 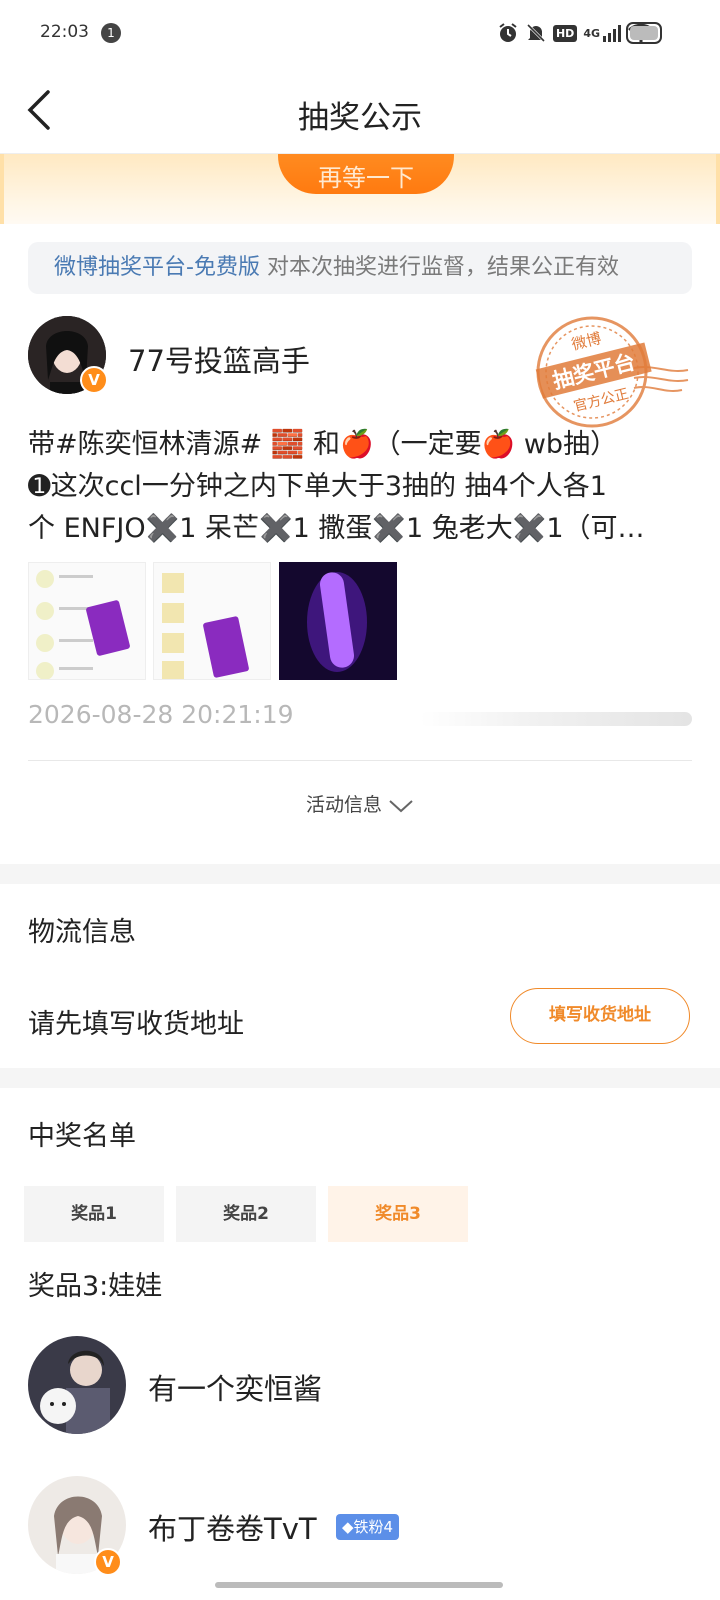 I want to click on home-indicator, so click(x=359, y=1585).